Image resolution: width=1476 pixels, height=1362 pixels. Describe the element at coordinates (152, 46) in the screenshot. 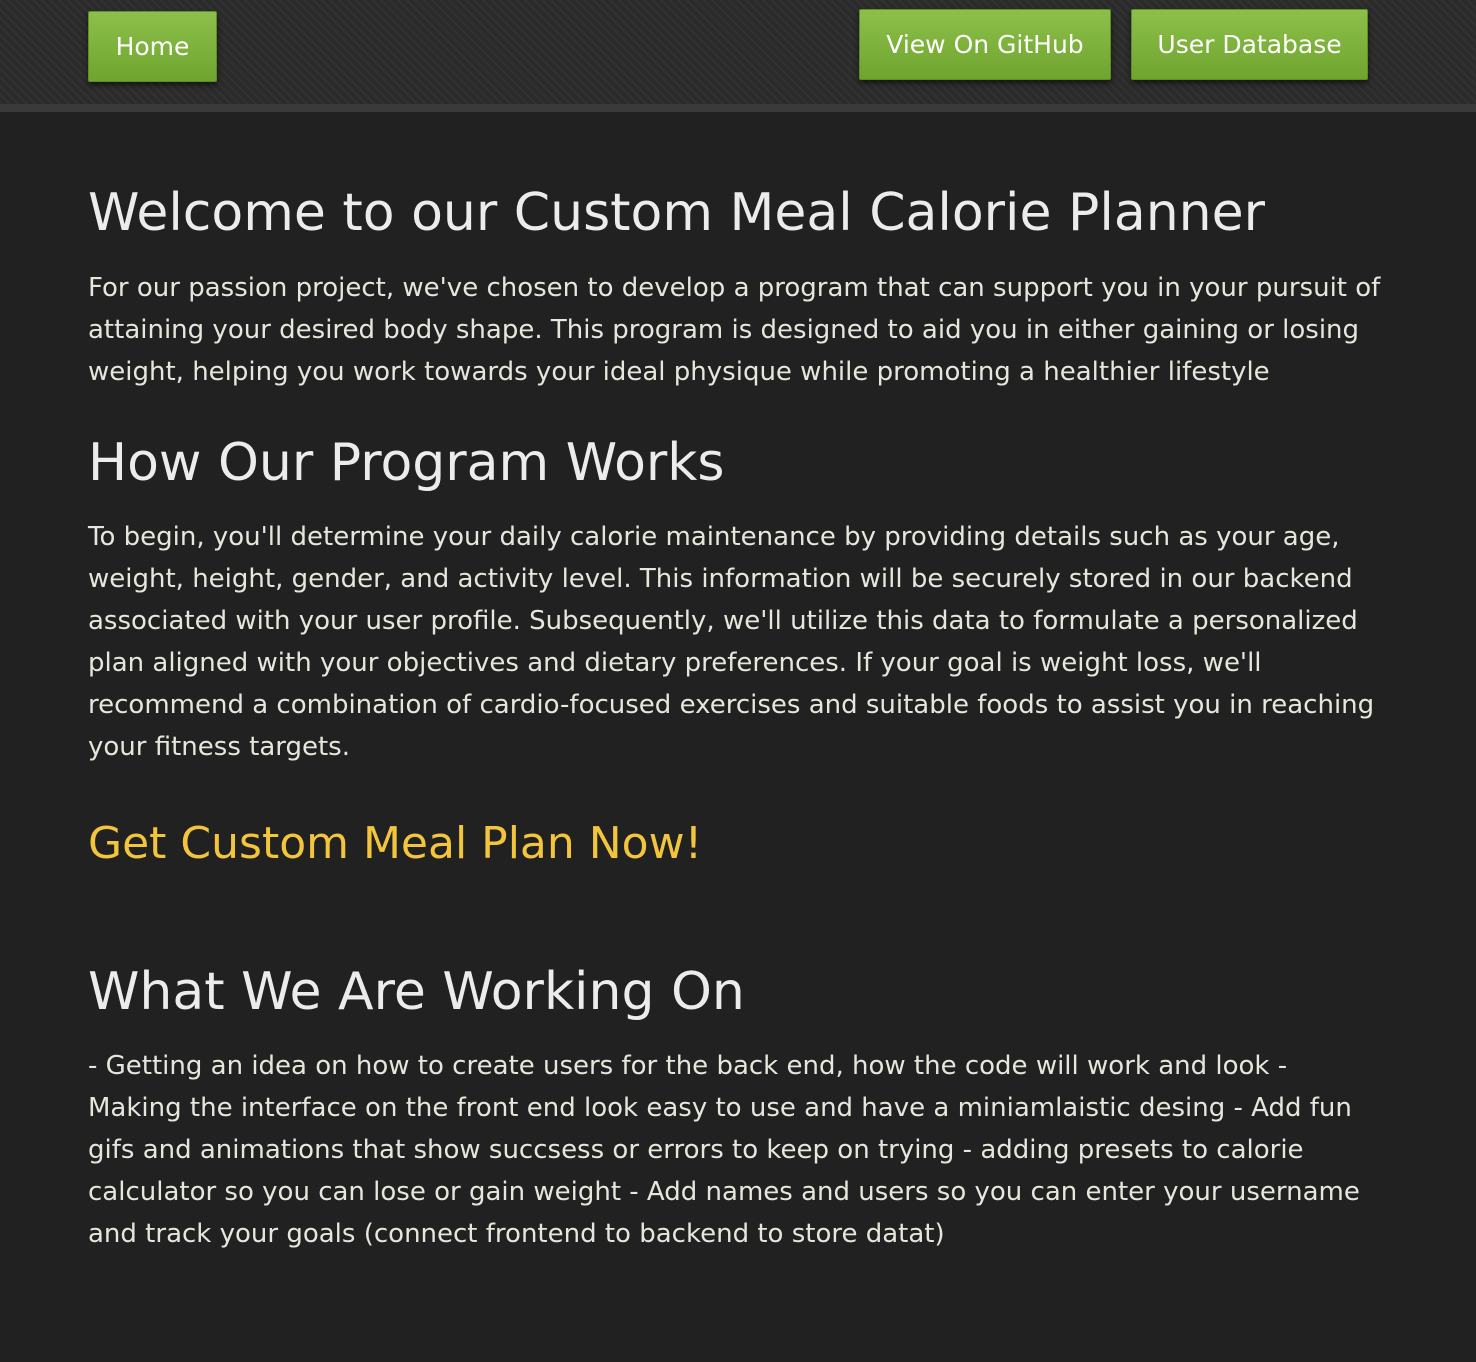

I see `home-button: Home` at that location.